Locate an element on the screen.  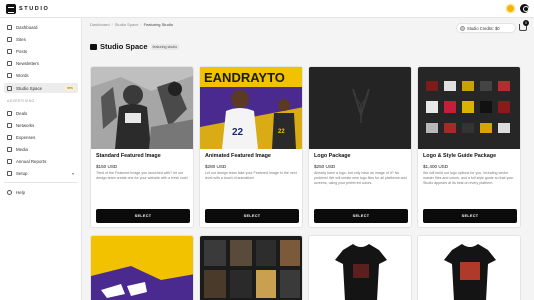
sidebar-item-newsletters: Newsletters is located at coordinates (41, 63).